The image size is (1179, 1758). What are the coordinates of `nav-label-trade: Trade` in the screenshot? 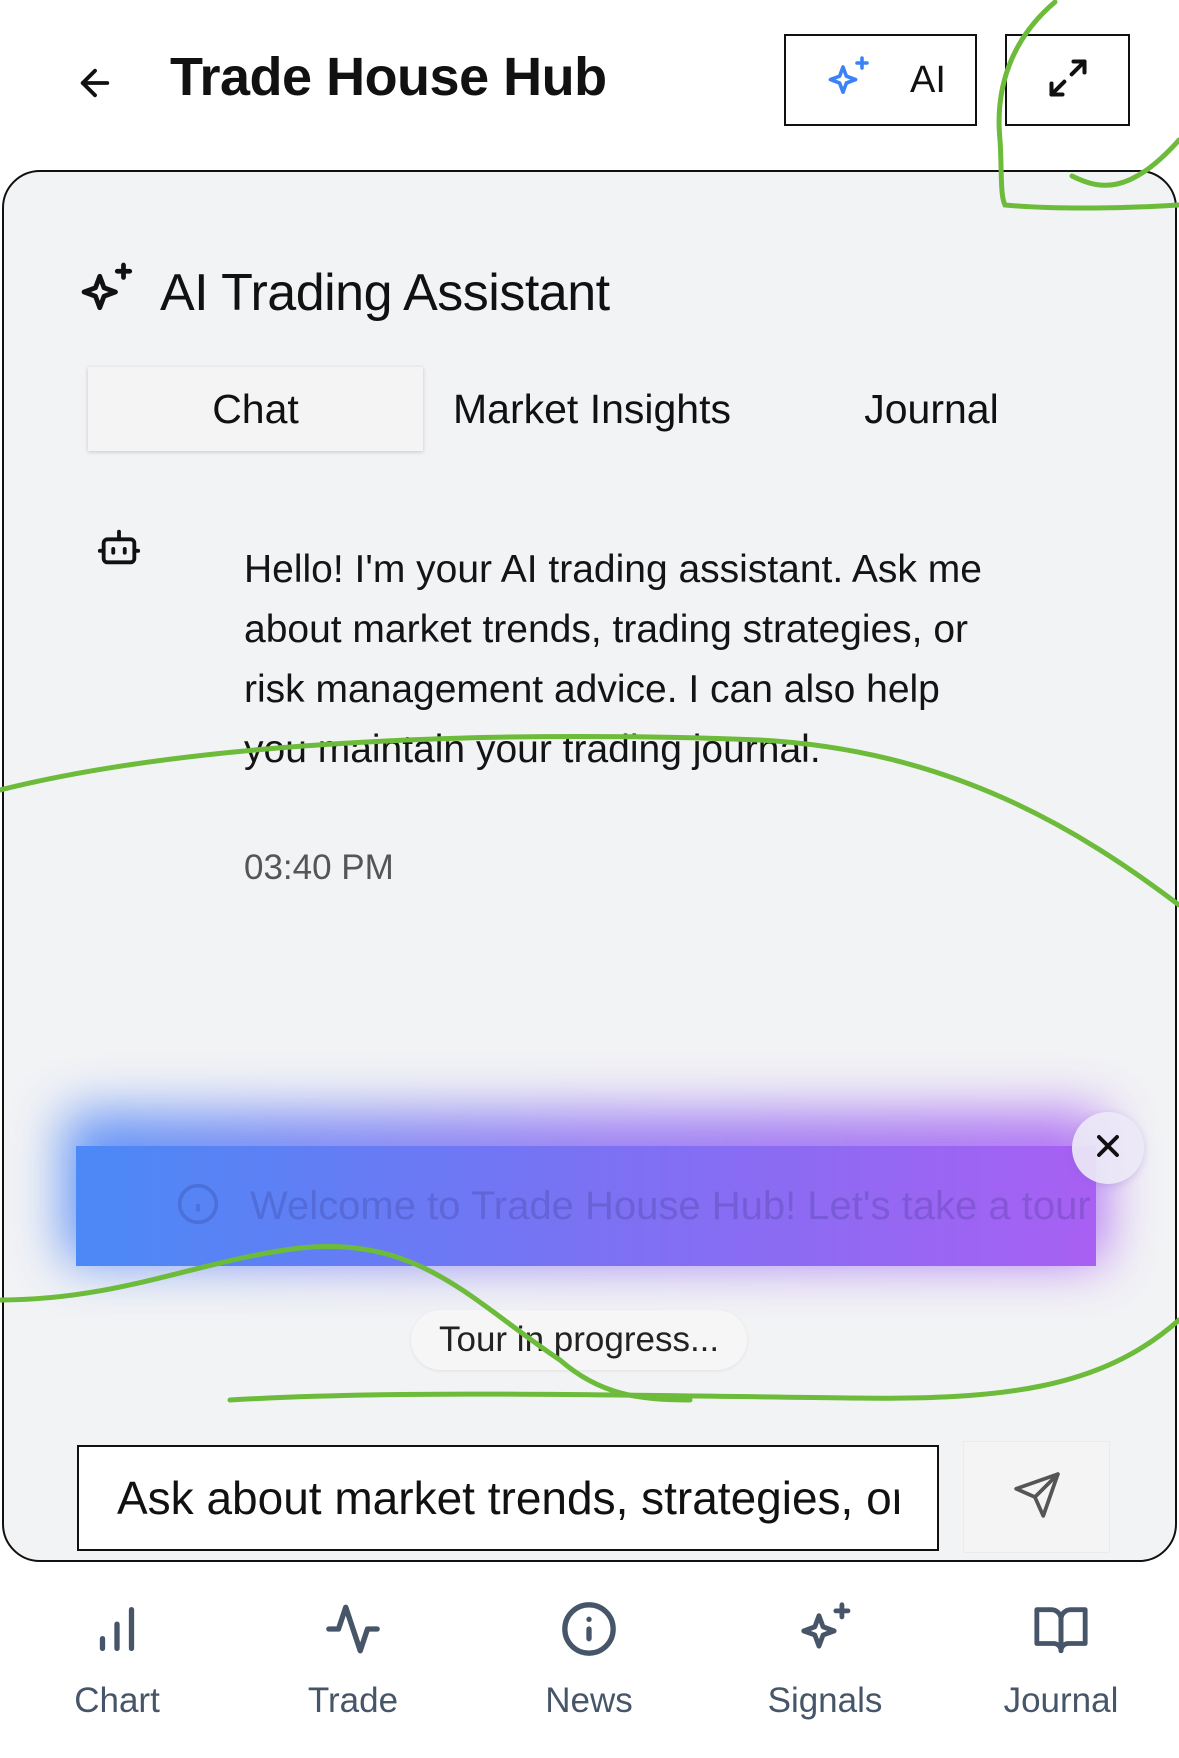 It's located at (353, 1700).